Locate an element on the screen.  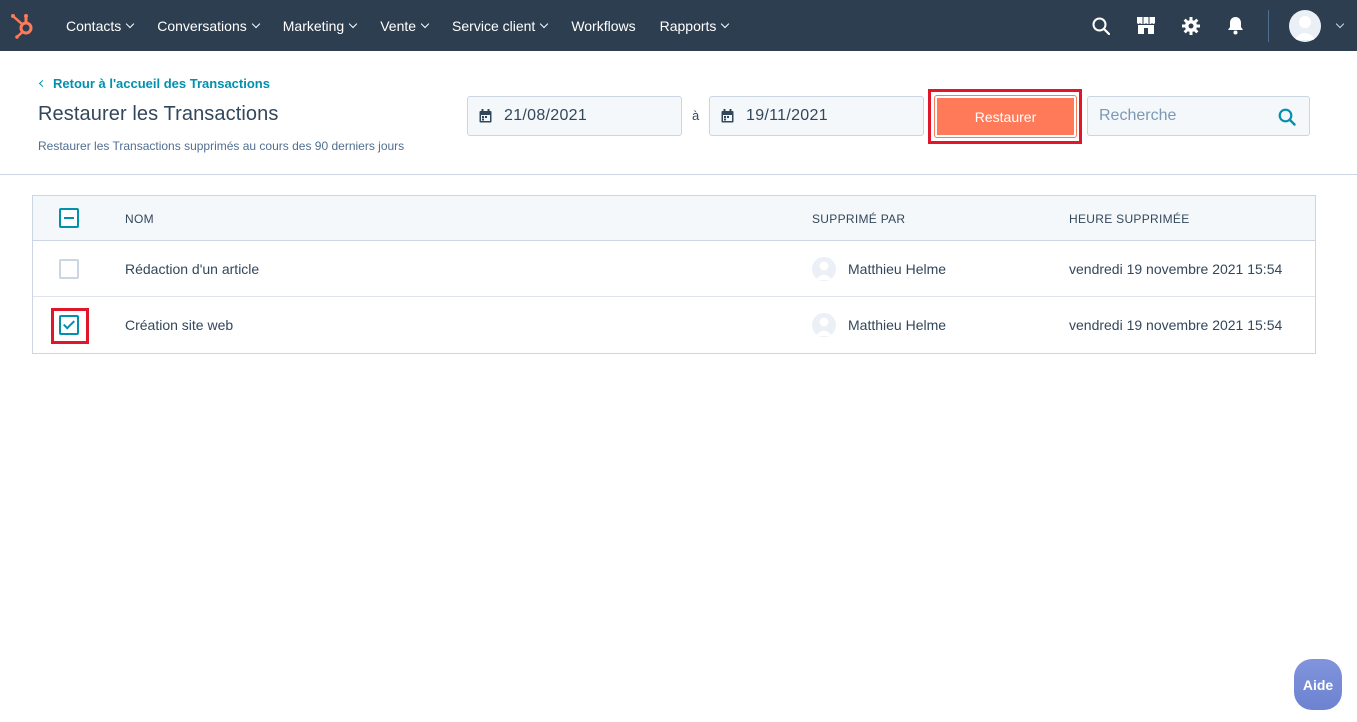
row-name: Création site web is located at coordinates (179, 325).